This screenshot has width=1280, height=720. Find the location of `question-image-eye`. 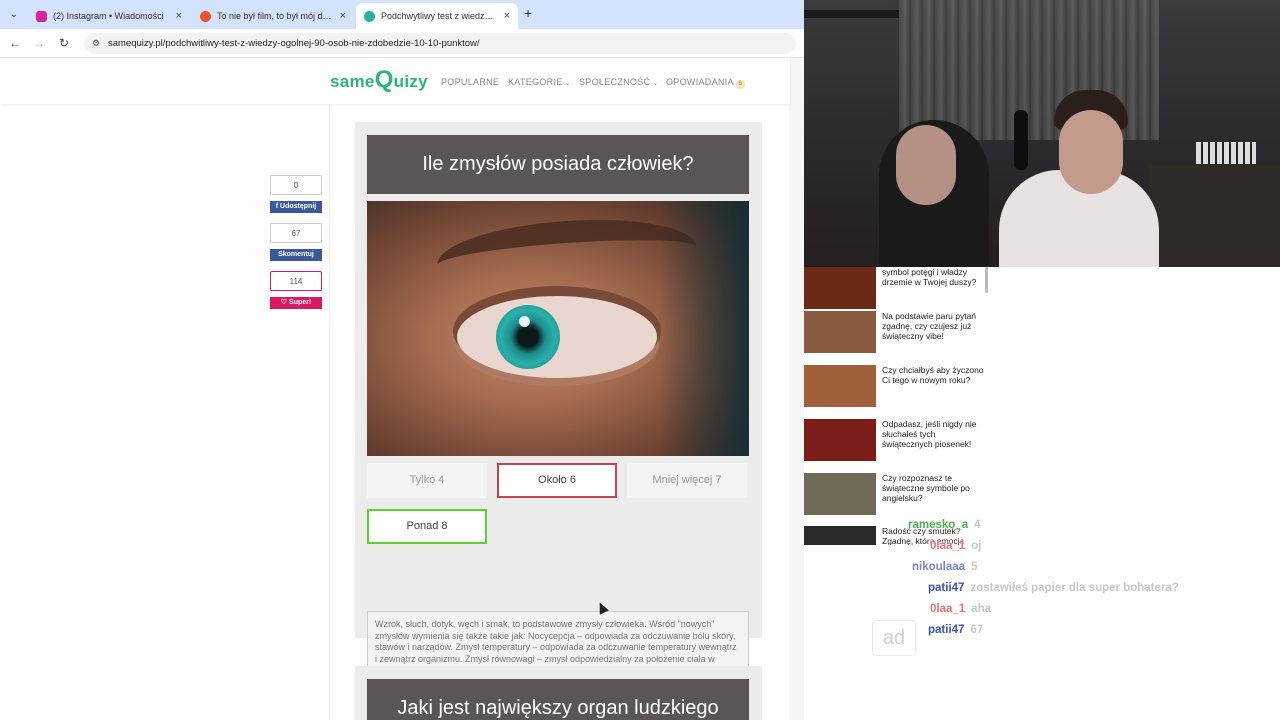

question-image-eye is located at coordinates (558, 328).